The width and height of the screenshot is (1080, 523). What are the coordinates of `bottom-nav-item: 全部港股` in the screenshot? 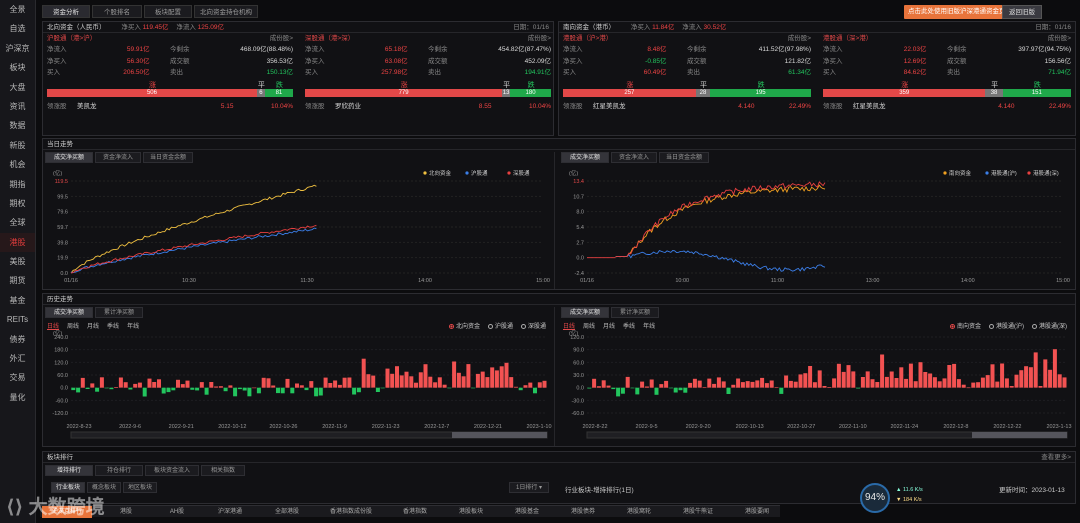 It's located at (287, 512).